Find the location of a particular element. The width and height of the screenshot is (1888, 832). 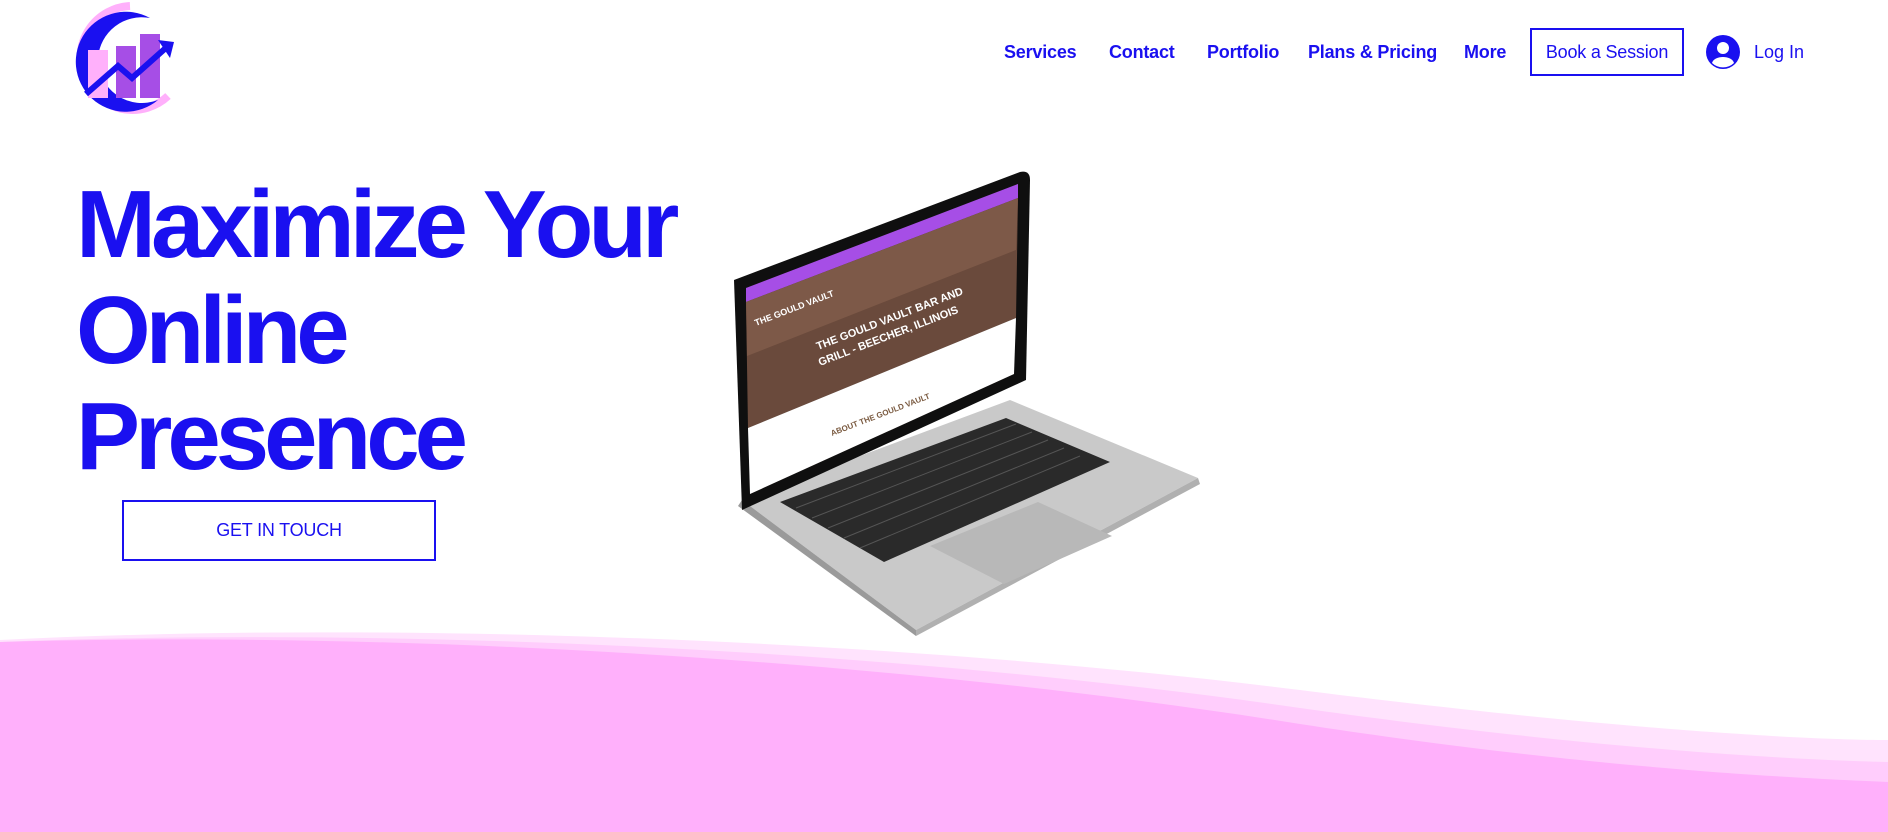

hero-heading-line: Presence is located at coordinates (272, 436).